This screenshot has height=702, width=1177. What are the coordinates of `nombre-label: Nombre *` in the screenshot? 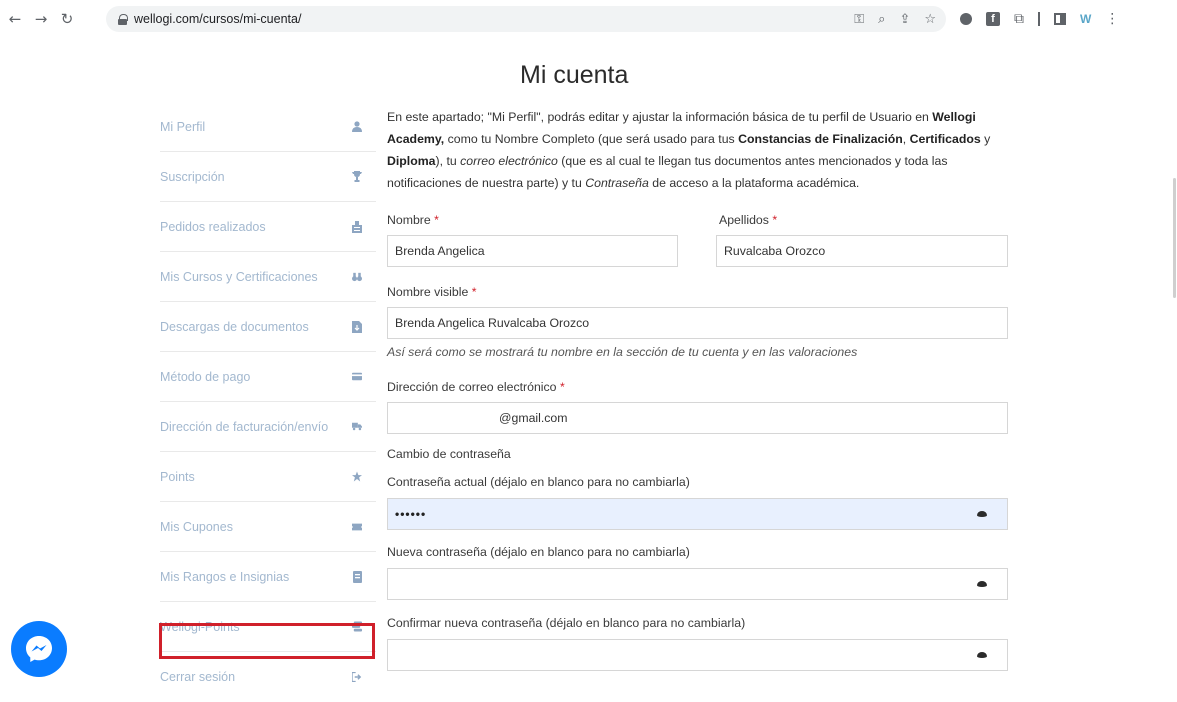 It's located at (413, 220).